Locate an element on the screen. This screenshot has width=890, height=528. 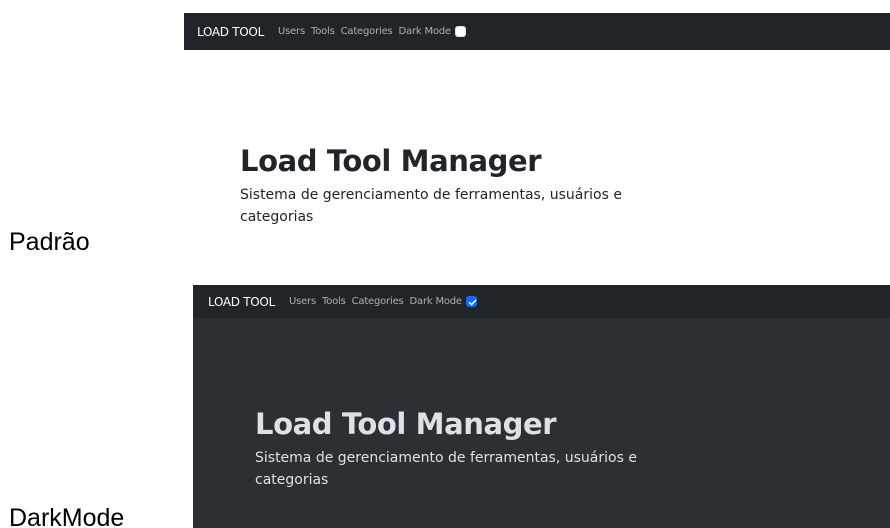
caption-light: Padrão is located at coordinates (49, 242).